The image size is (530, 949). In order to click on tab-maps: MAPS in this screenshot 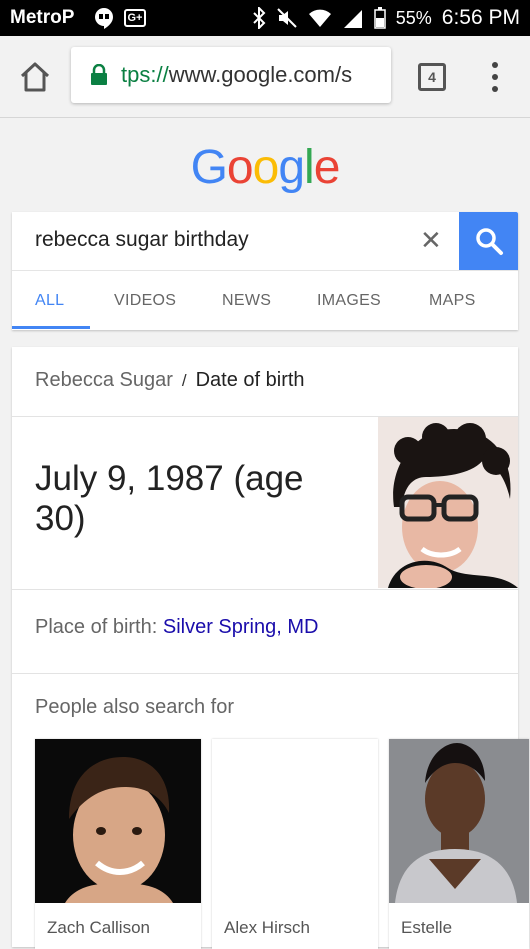, I will do `click(452, 301)`.